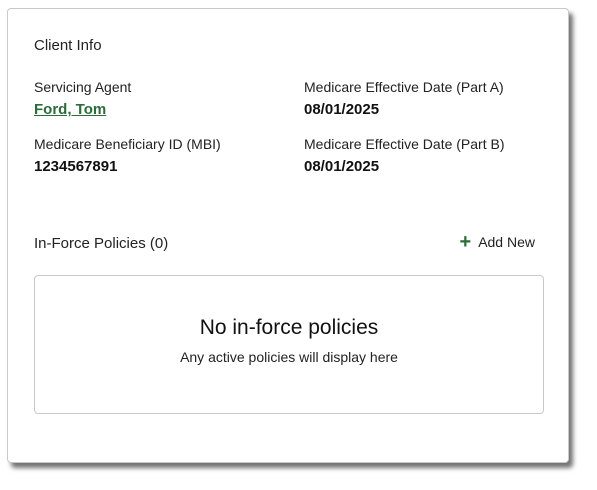 This screenshot has width=597, height=490. What do you see at coordinates (465, 242) in the screenshot?
I see `plus-icon: +` at bounding box center [465, 242].